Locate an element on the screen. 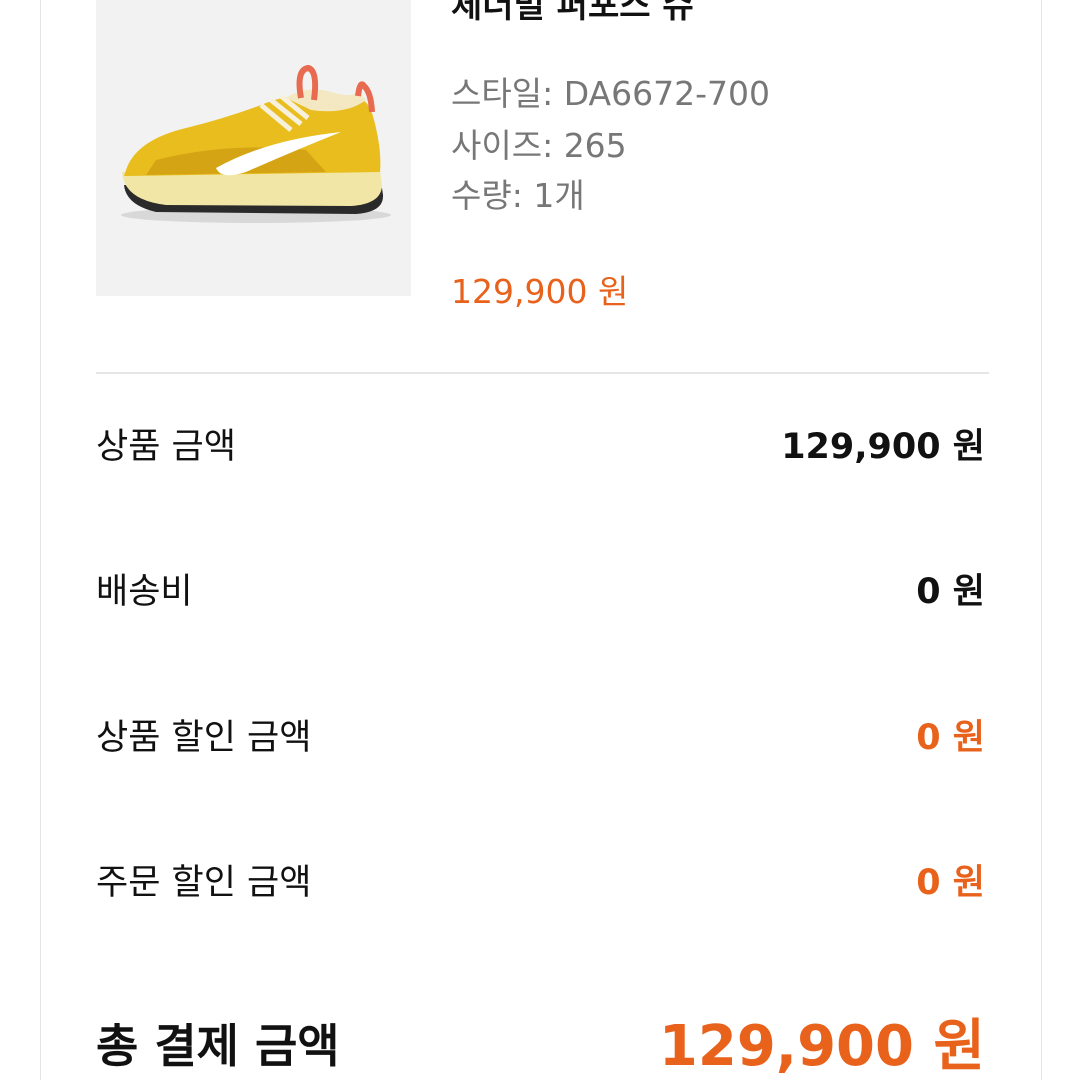 The width and height of the screenshot is (1080, 1080). product-style: 스타일: DA6672-700 is located at coordinates (610, 93).